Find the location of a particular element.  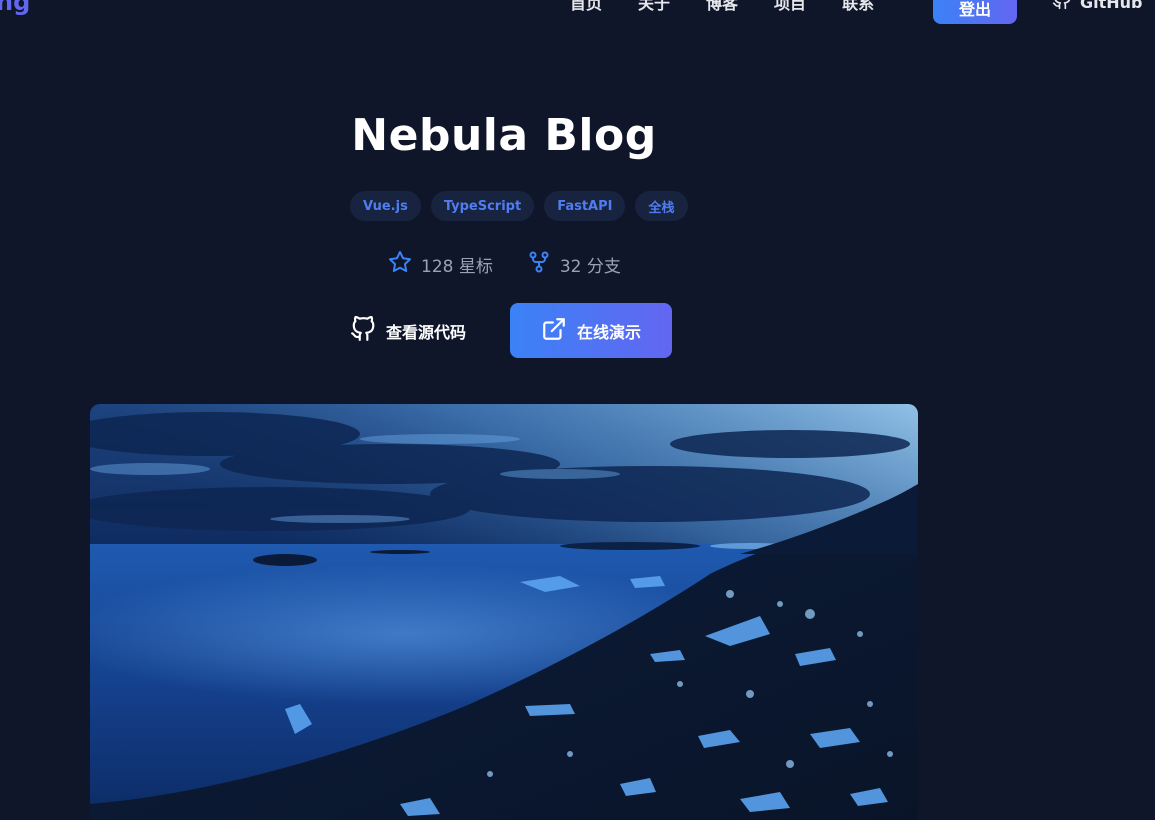

live-demo-label: 在线演示 is located at coordinates (609, 332).